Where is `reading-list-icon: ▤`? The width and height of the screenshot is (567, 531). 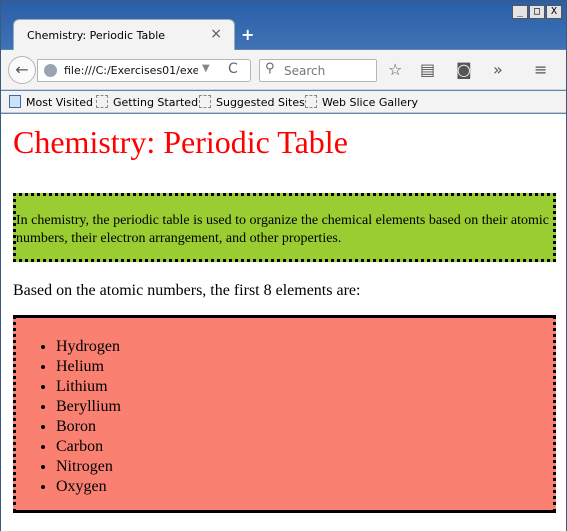
reading-list-icon: ▤ is located at coordinates (427, 69).